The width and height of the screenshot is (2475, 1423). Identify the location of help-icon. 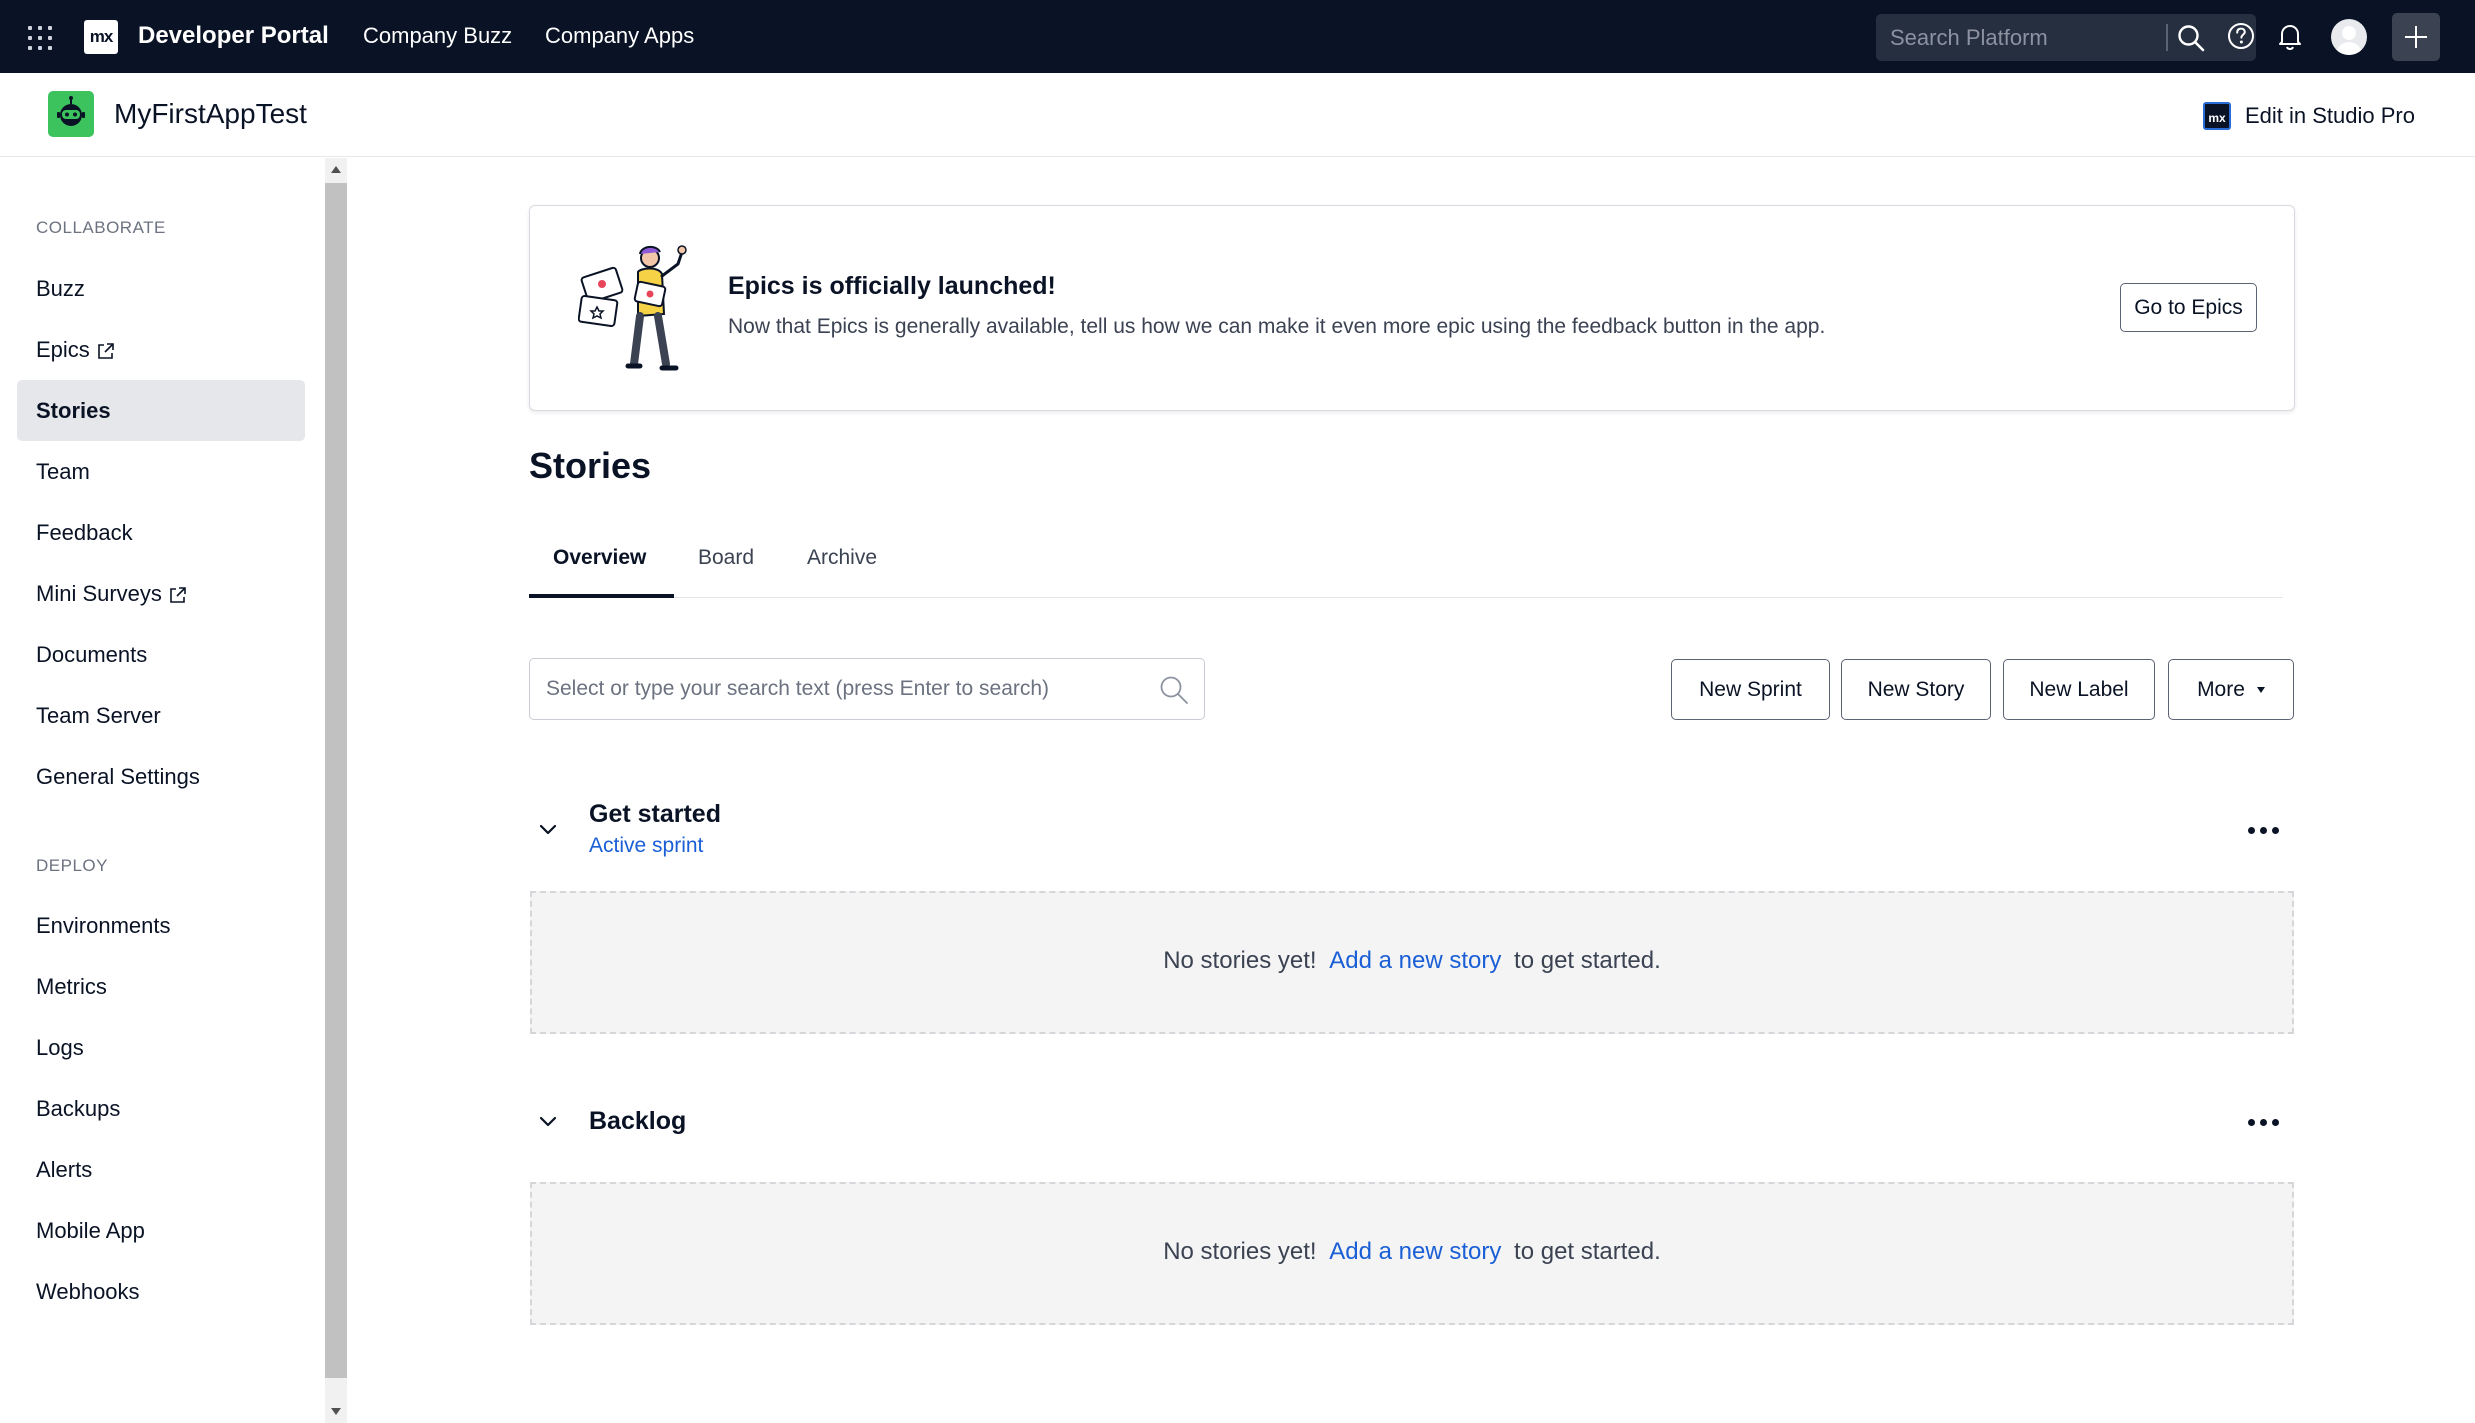
(2241, 36).